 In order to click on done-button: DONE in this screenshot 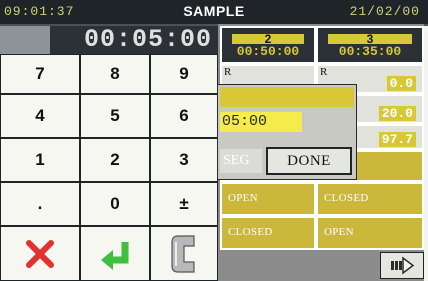, I will do `click(309, 161)`.